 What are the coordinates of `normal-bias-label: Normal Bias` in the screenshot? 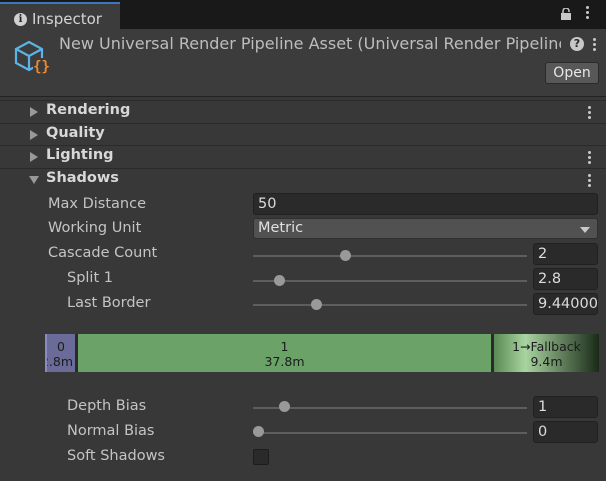 It's located at (111, 431).